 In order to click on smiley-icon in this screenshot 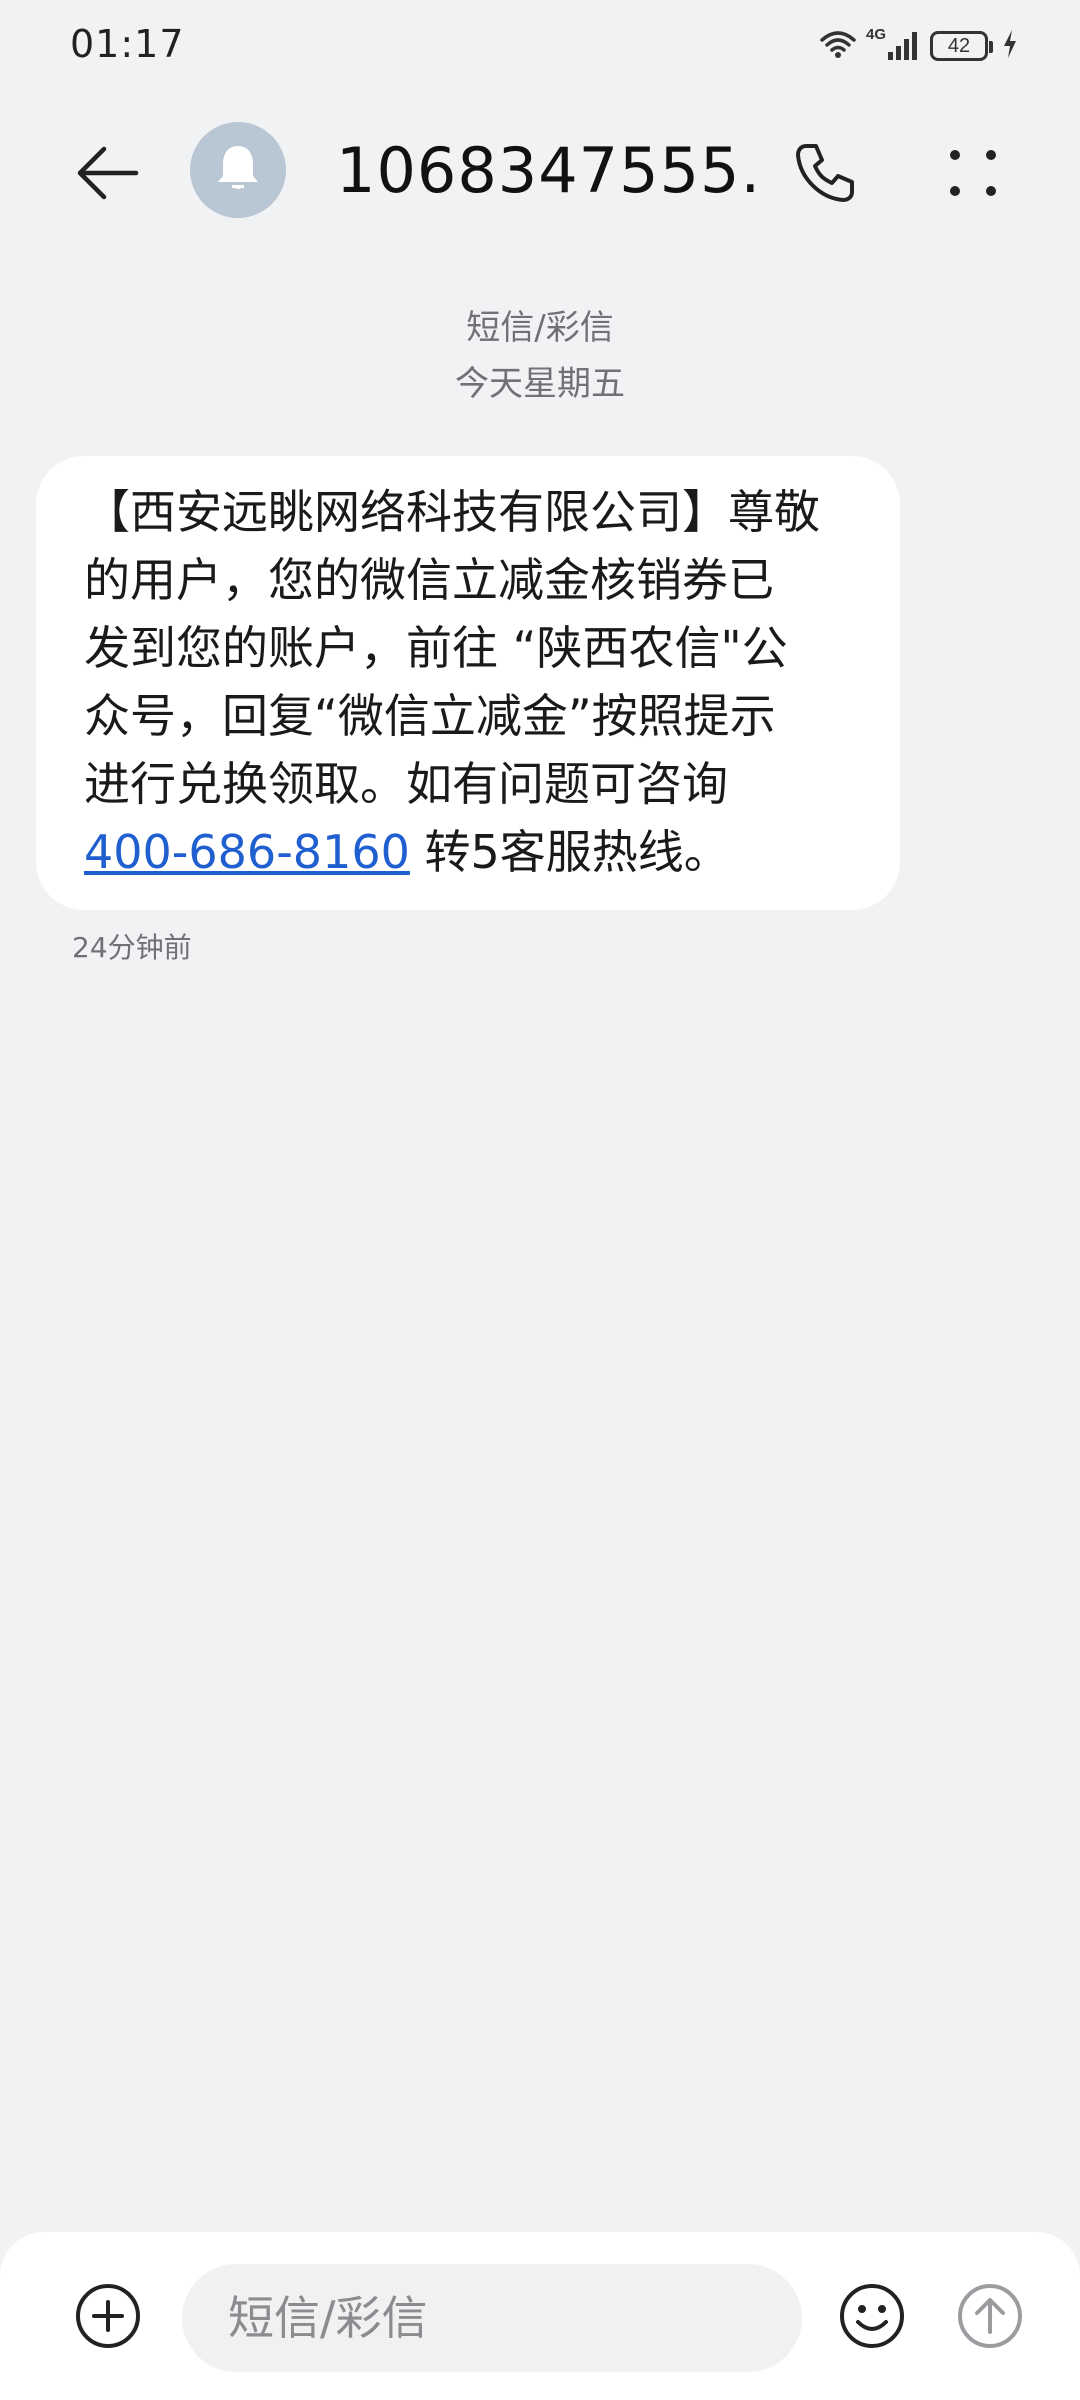, I will do `click(872, 2318)`.